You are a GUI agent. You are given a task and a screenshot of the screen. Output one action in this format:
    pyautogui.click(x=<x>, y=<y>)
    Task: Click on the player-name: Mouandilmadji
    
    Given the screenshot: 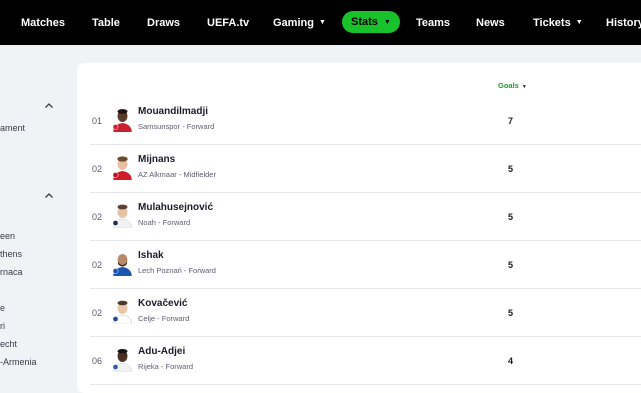 What is the action you would take?
    pyautogui.click(x=173, y=111)
    